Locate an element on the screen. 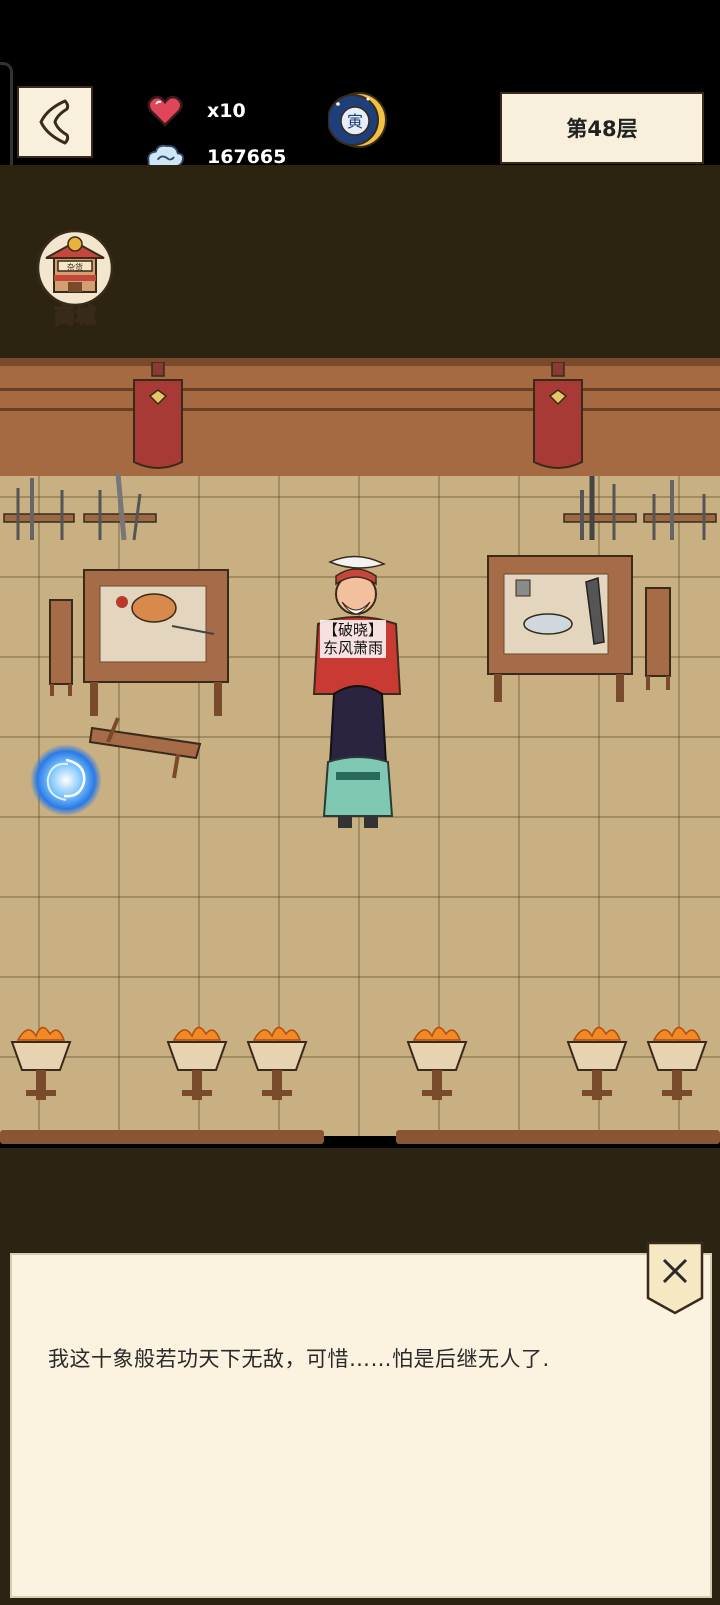 The height and width of the screenshot is (1605, 720). shop-stall-icon: 杂货 is located at coordinates (75, 268).